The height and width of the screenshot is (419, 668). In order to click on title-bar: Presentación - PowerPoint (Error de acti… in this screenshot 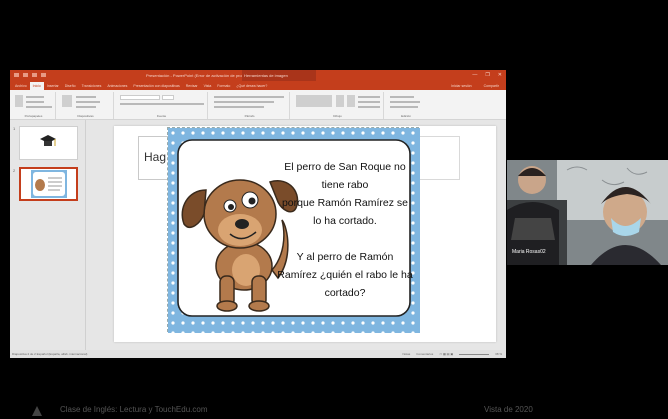, I will do `click(258, 75)`.